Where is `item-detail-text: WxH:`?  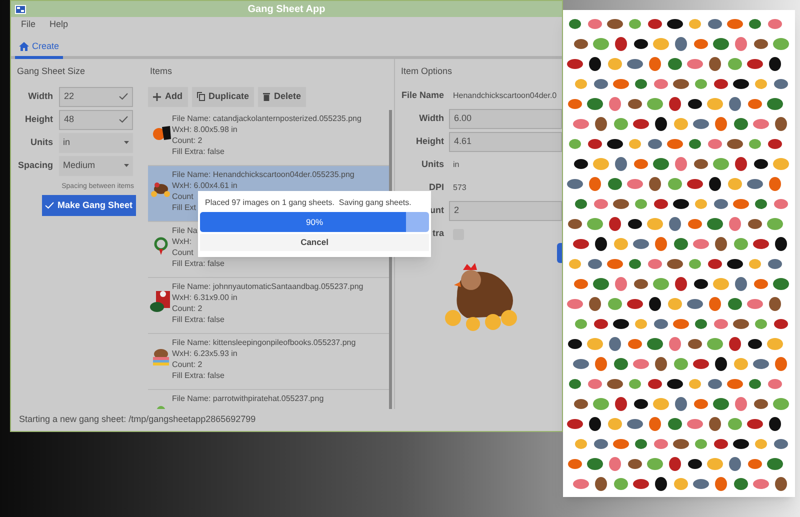 item-detail-text: WxH: is located at coordinates (182, 241).